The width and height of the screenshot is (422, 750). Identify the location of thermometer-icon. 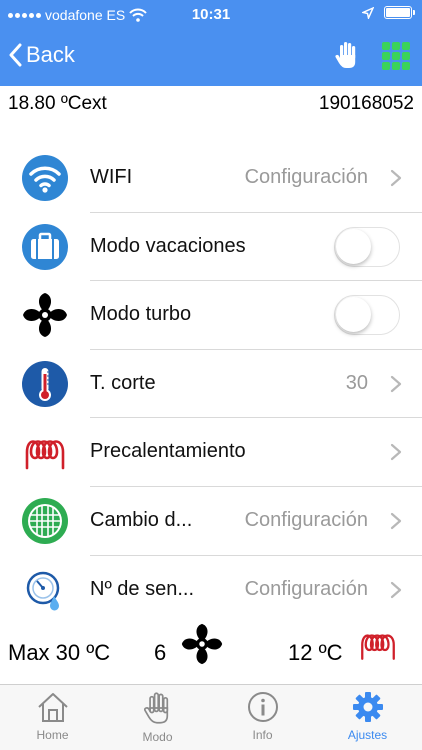
(45, 383).